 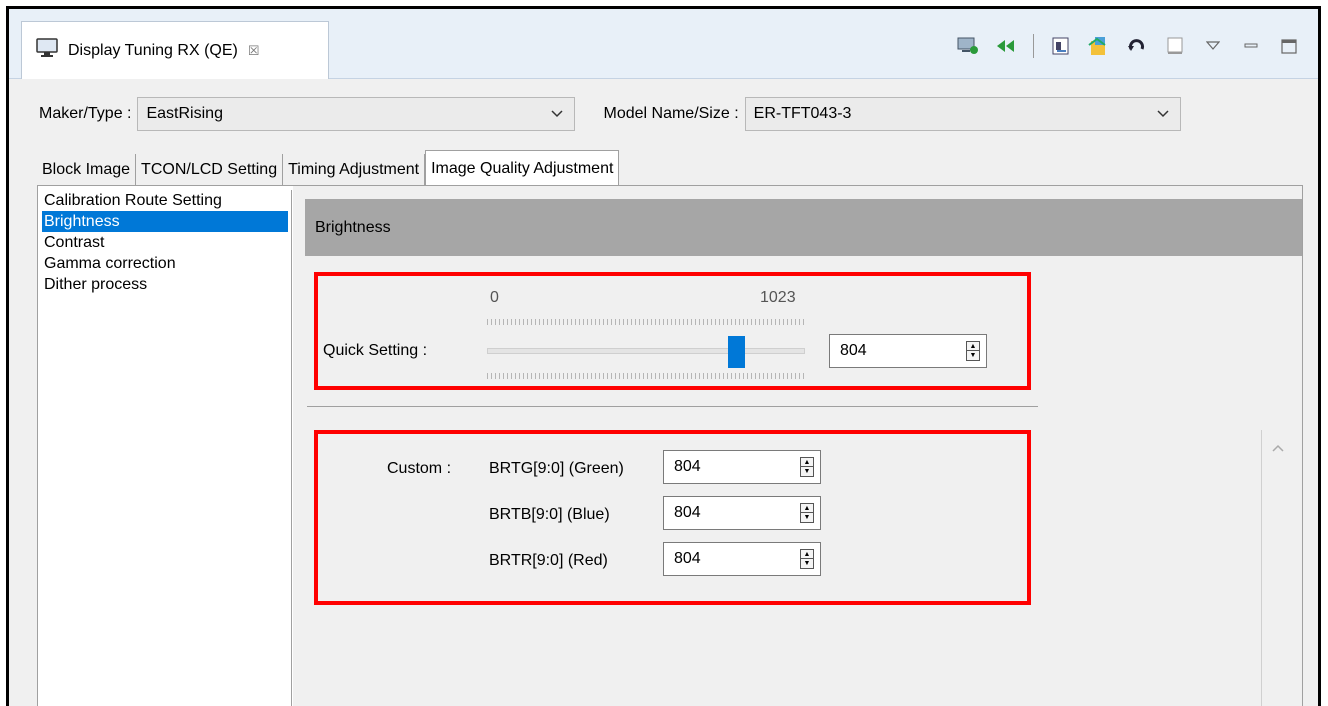 What do you see at coordinates (165, 200) in the screenshot?
I see `nav-item-calibration-route-setting: Calibration Route Setting` at bounding box center [165, 200].